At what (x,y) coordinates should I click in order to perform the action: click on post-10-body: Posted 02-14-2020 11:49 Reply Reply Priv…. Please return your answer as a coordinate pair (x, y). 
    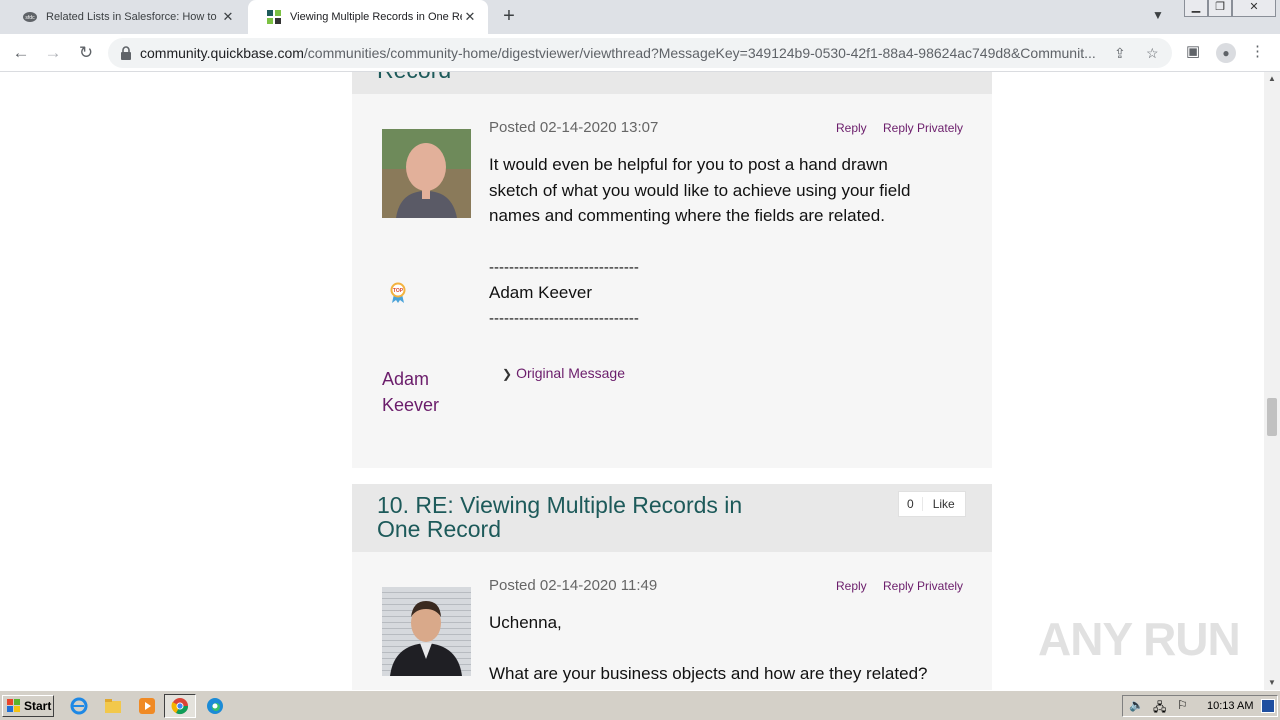
    Looking at the image, I should click on (672, 621).